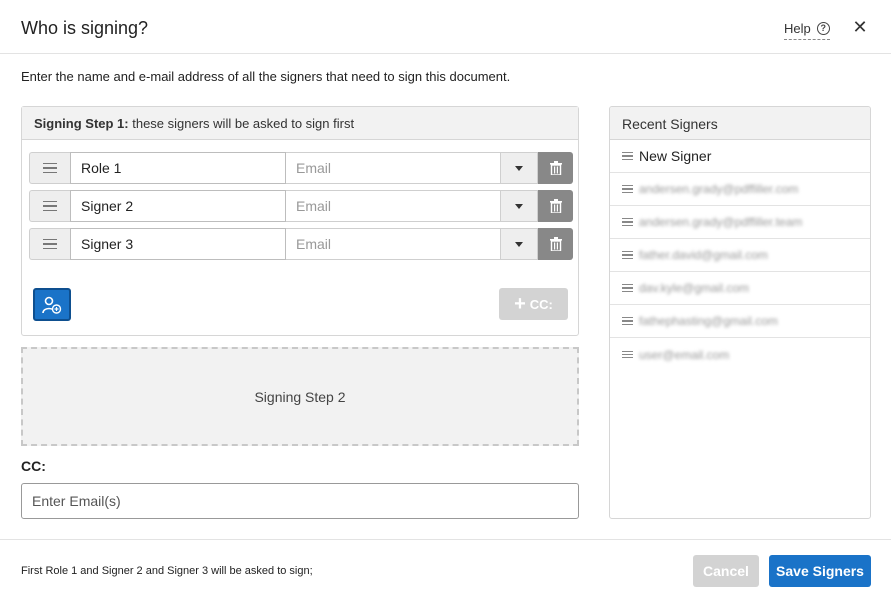 The height and width of the screenshot is (609, 891). I want to click on close-icon: ✕, so click(860, 27).